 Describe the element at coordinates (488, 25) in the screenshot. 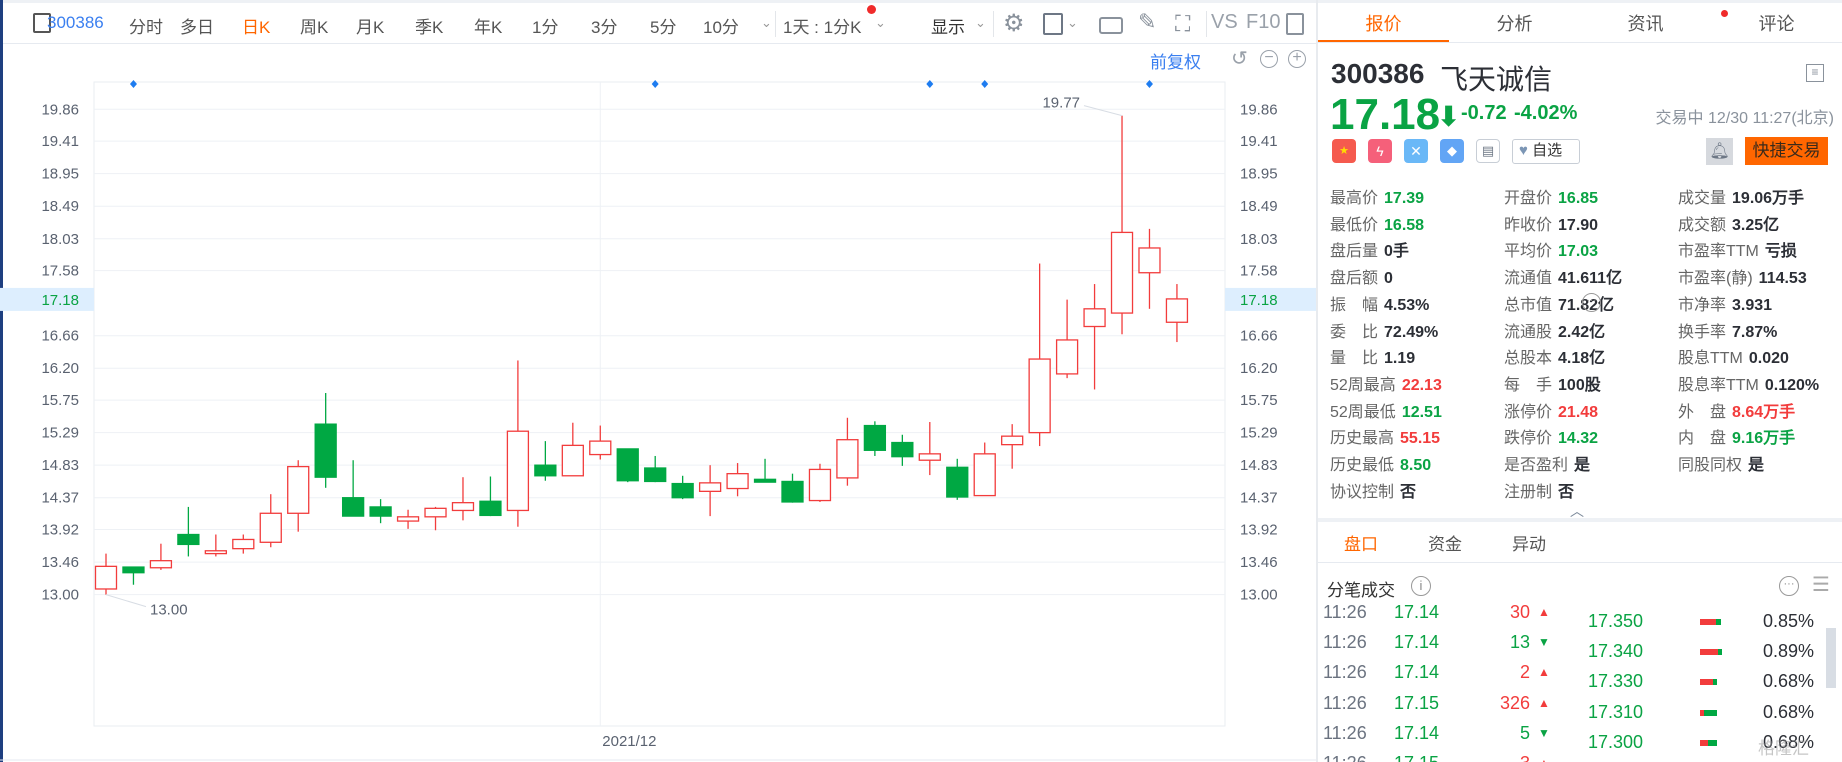

I see `period-tab: 年K` at that location.